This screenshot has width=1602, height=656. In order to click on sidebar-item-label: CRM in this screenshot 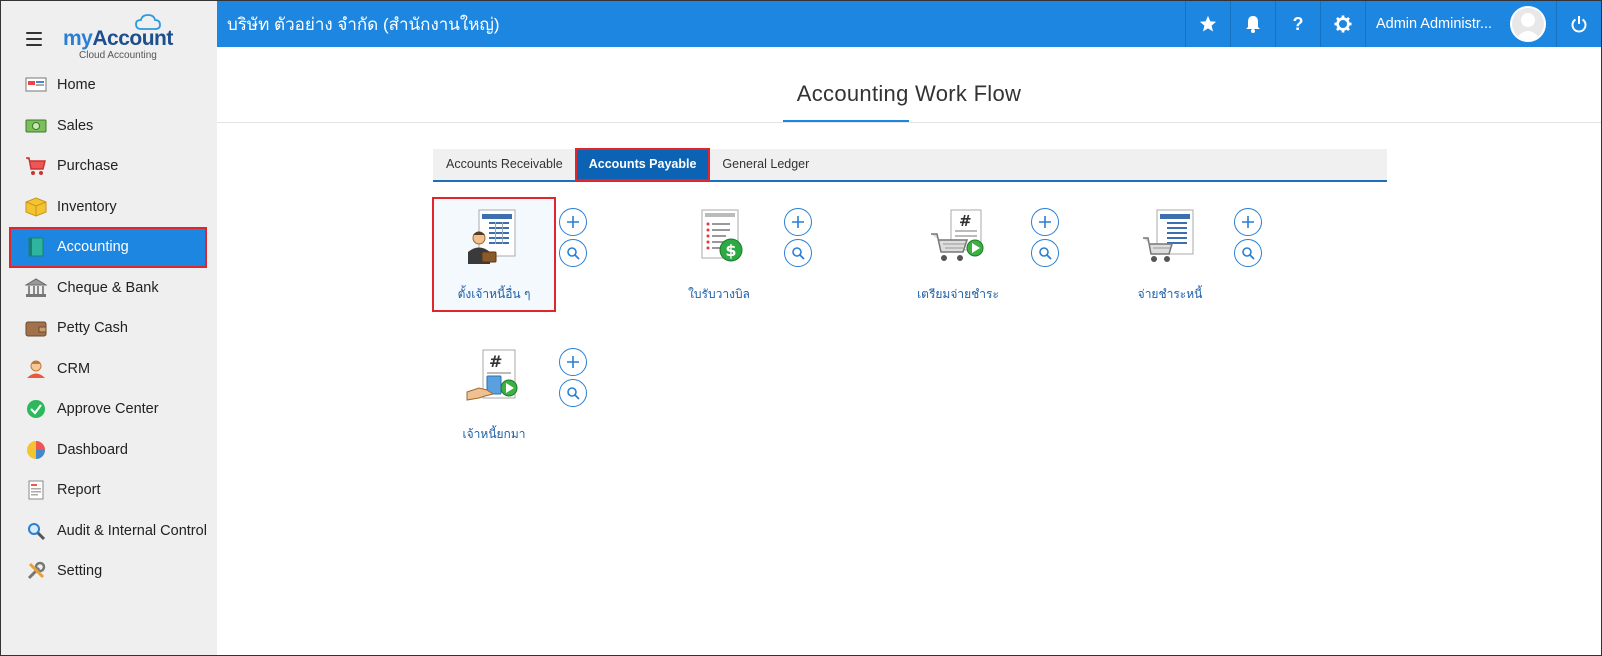, I will do `click(74, 368)`.